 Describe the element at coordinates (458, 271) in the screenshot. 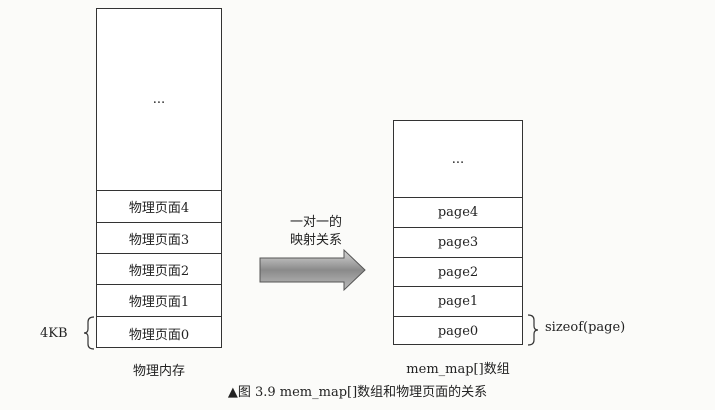

I see `mem-map-page-2: page2` at that location.